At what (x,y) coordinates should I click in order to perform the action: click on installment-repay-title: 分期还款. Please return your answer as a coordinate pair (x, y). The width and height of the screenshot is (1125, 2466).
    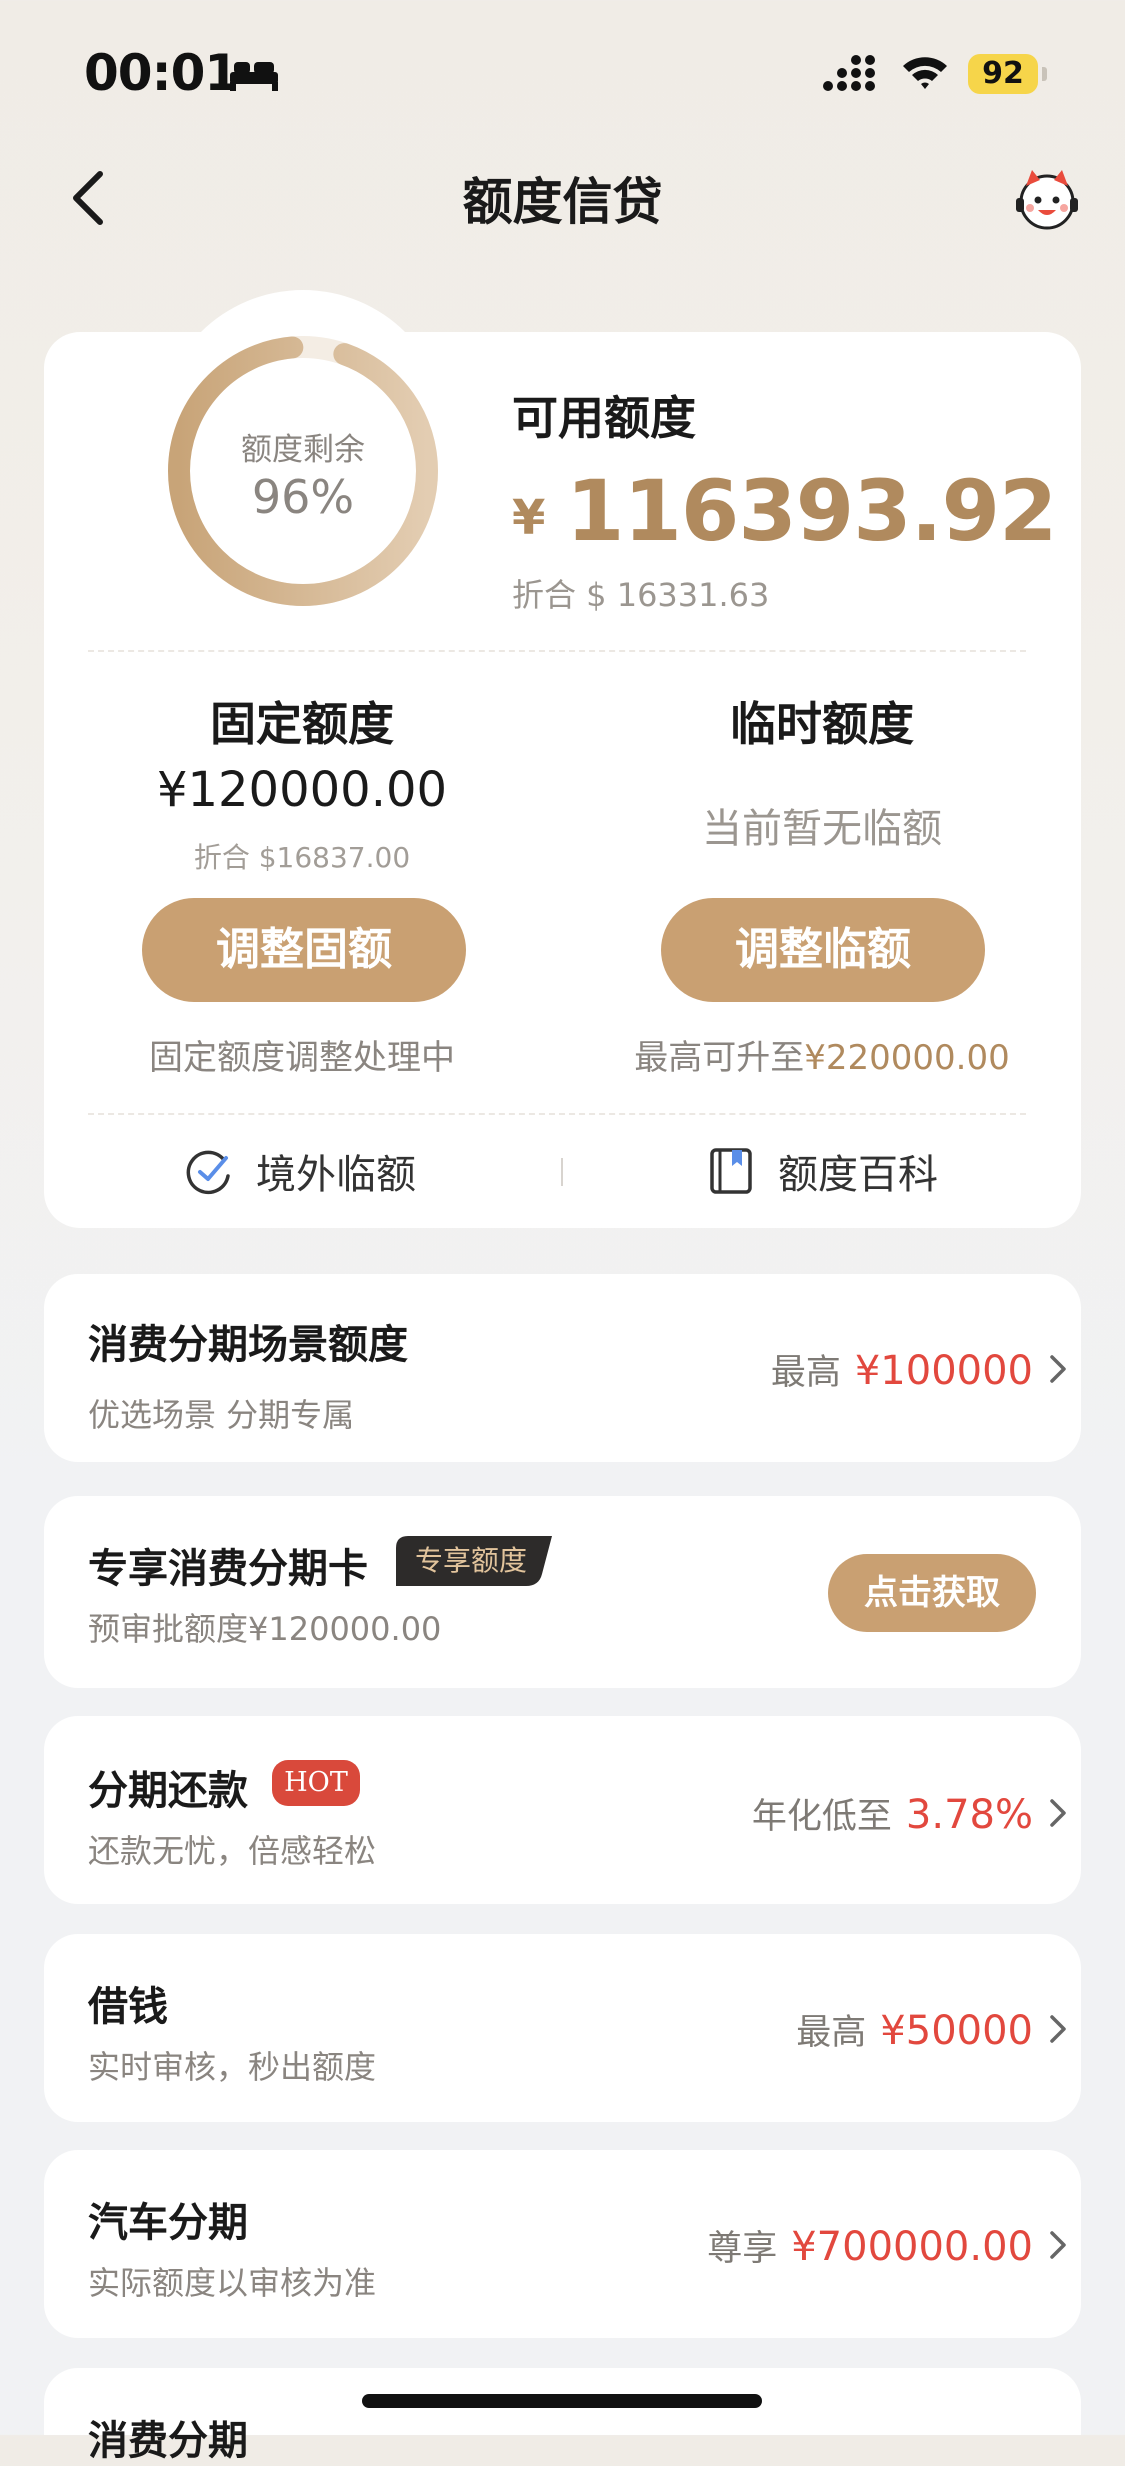
    Looking at the image, I should click on (168, 1791).